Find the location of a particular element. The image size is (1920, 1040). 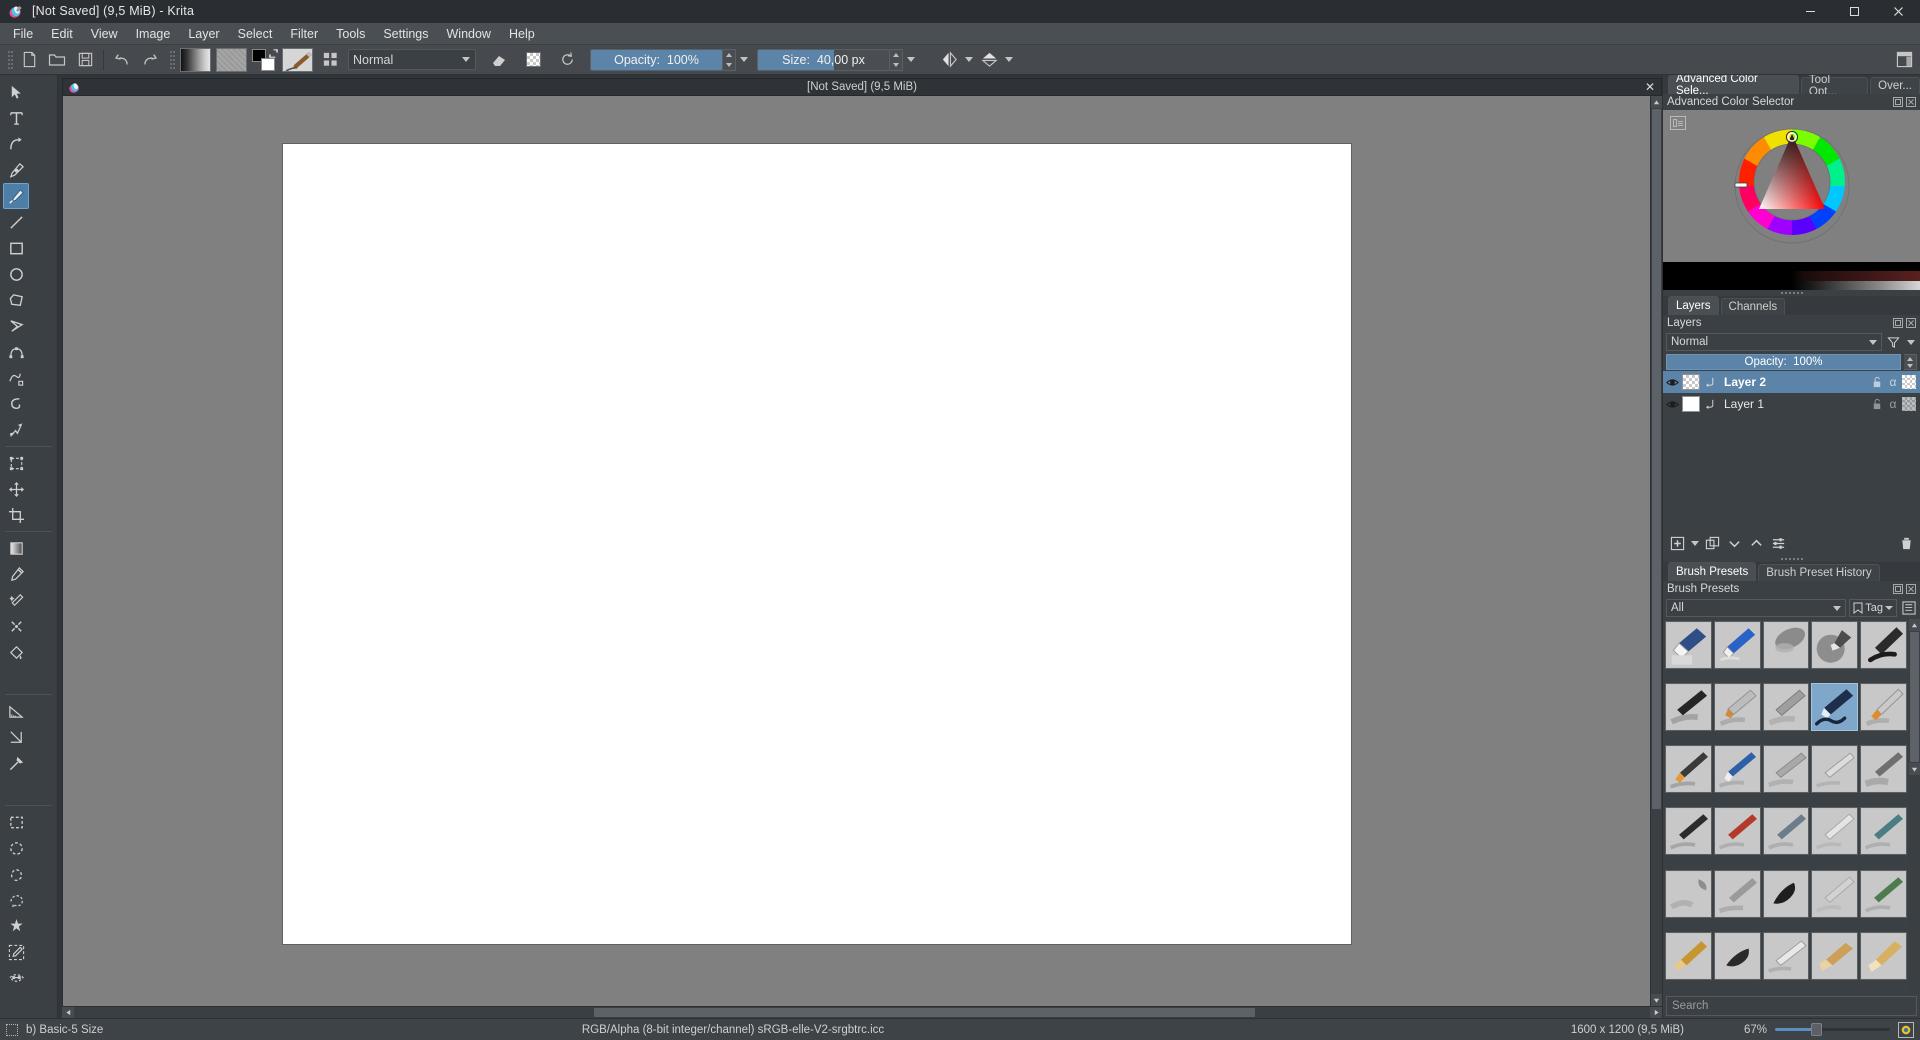

tool-text is located at coordinates (16, 118).